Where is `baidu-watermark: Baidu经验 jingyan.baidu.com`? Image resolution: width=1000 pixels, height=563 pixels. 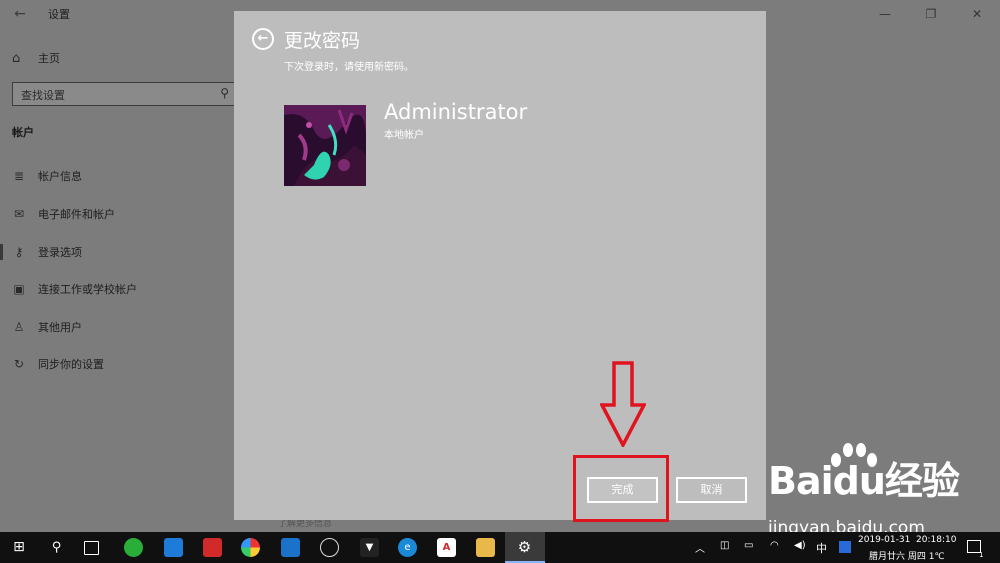
baidu-watermark: Baidu经验 jingyan.baidu.com is located at coordinates (884, 494).